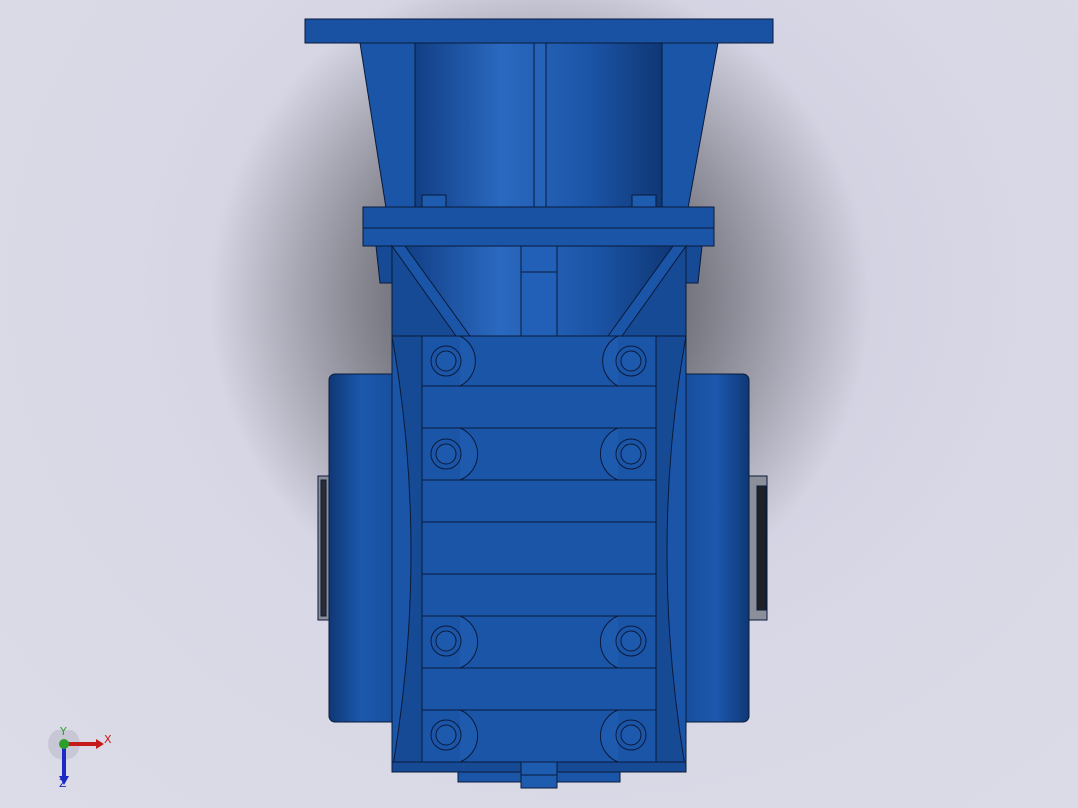 Image resolution: width=1078 pixels, height=808 pixels. Describe the element at coordinates (108, 739) in the screenshot. I see `x-axis-label: X` at that location.